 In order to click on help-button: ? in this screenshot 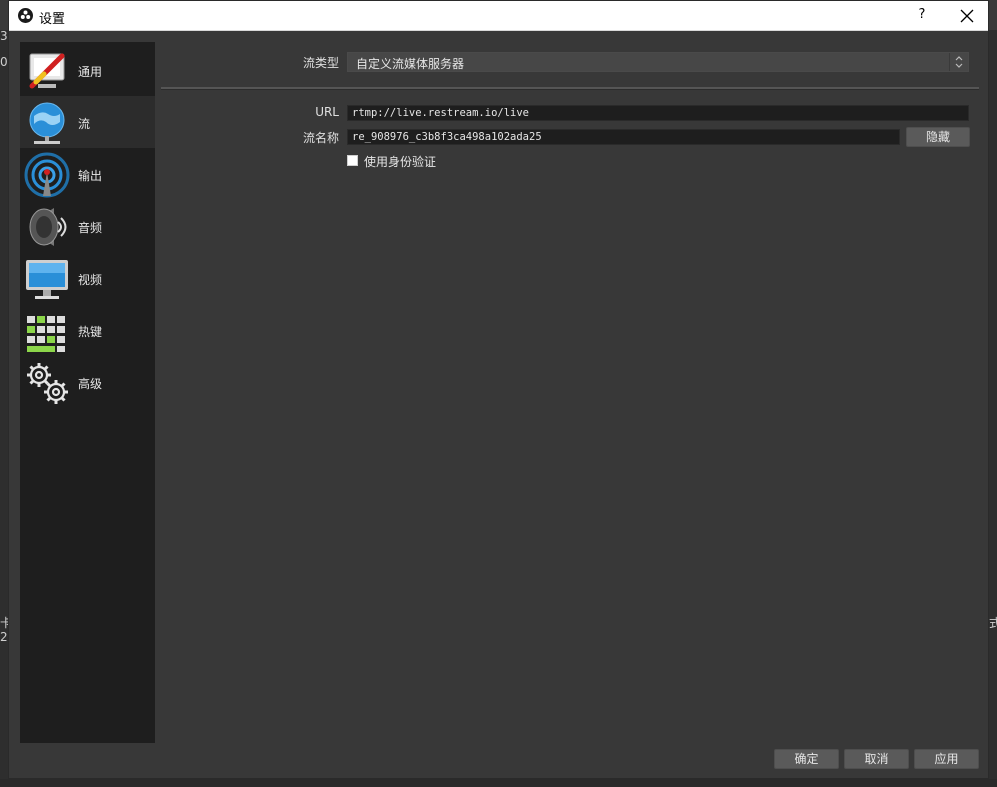, I will do `click(922, 16)`.